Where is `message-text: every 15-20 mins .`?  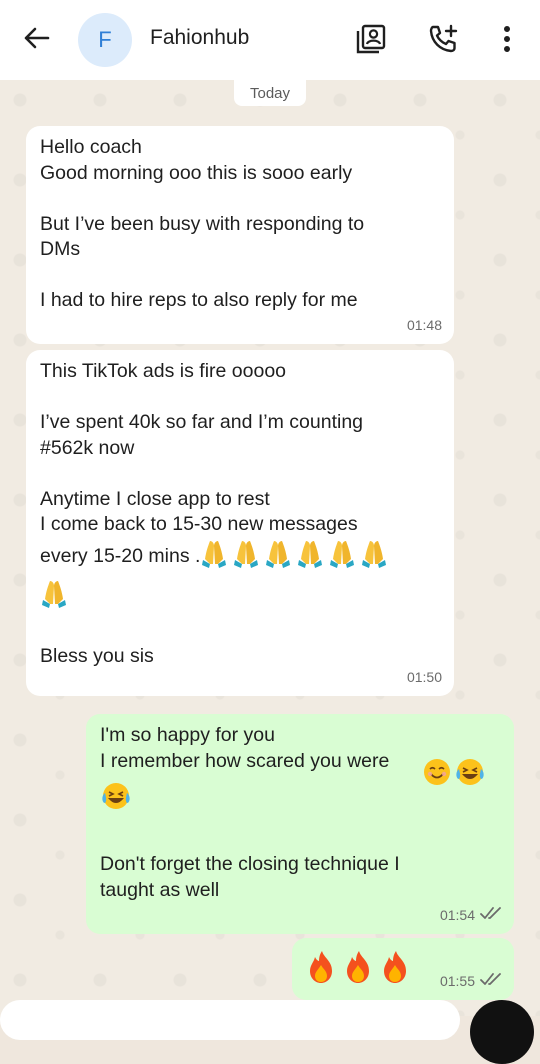 message-text: every 15-20 mins . is located at coordinates (120, 555).